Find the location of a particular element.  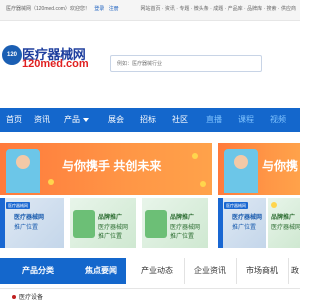

nav-item-label: 课程 is located at coordinates (246, 119).